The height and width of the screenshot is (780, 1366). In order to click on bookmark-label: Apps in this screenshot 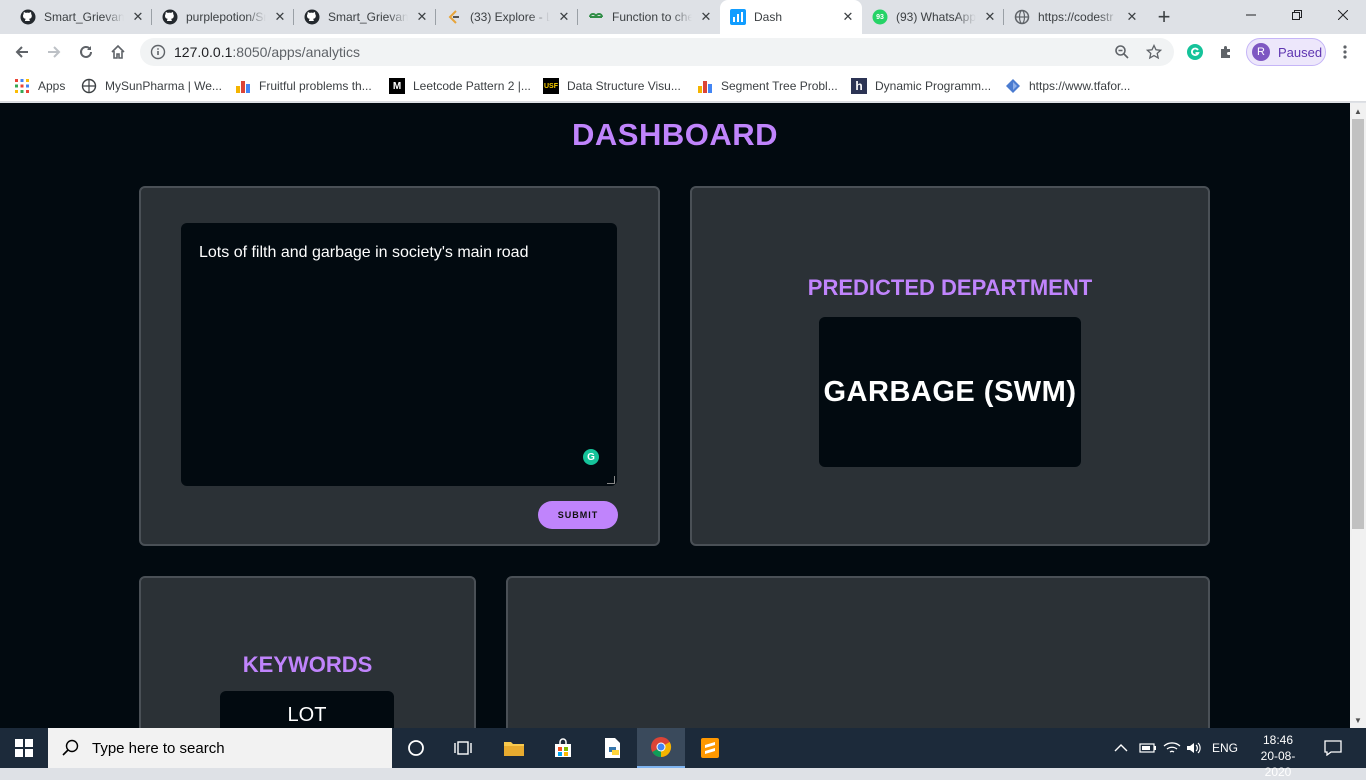, I will do `click(52, 86)`.